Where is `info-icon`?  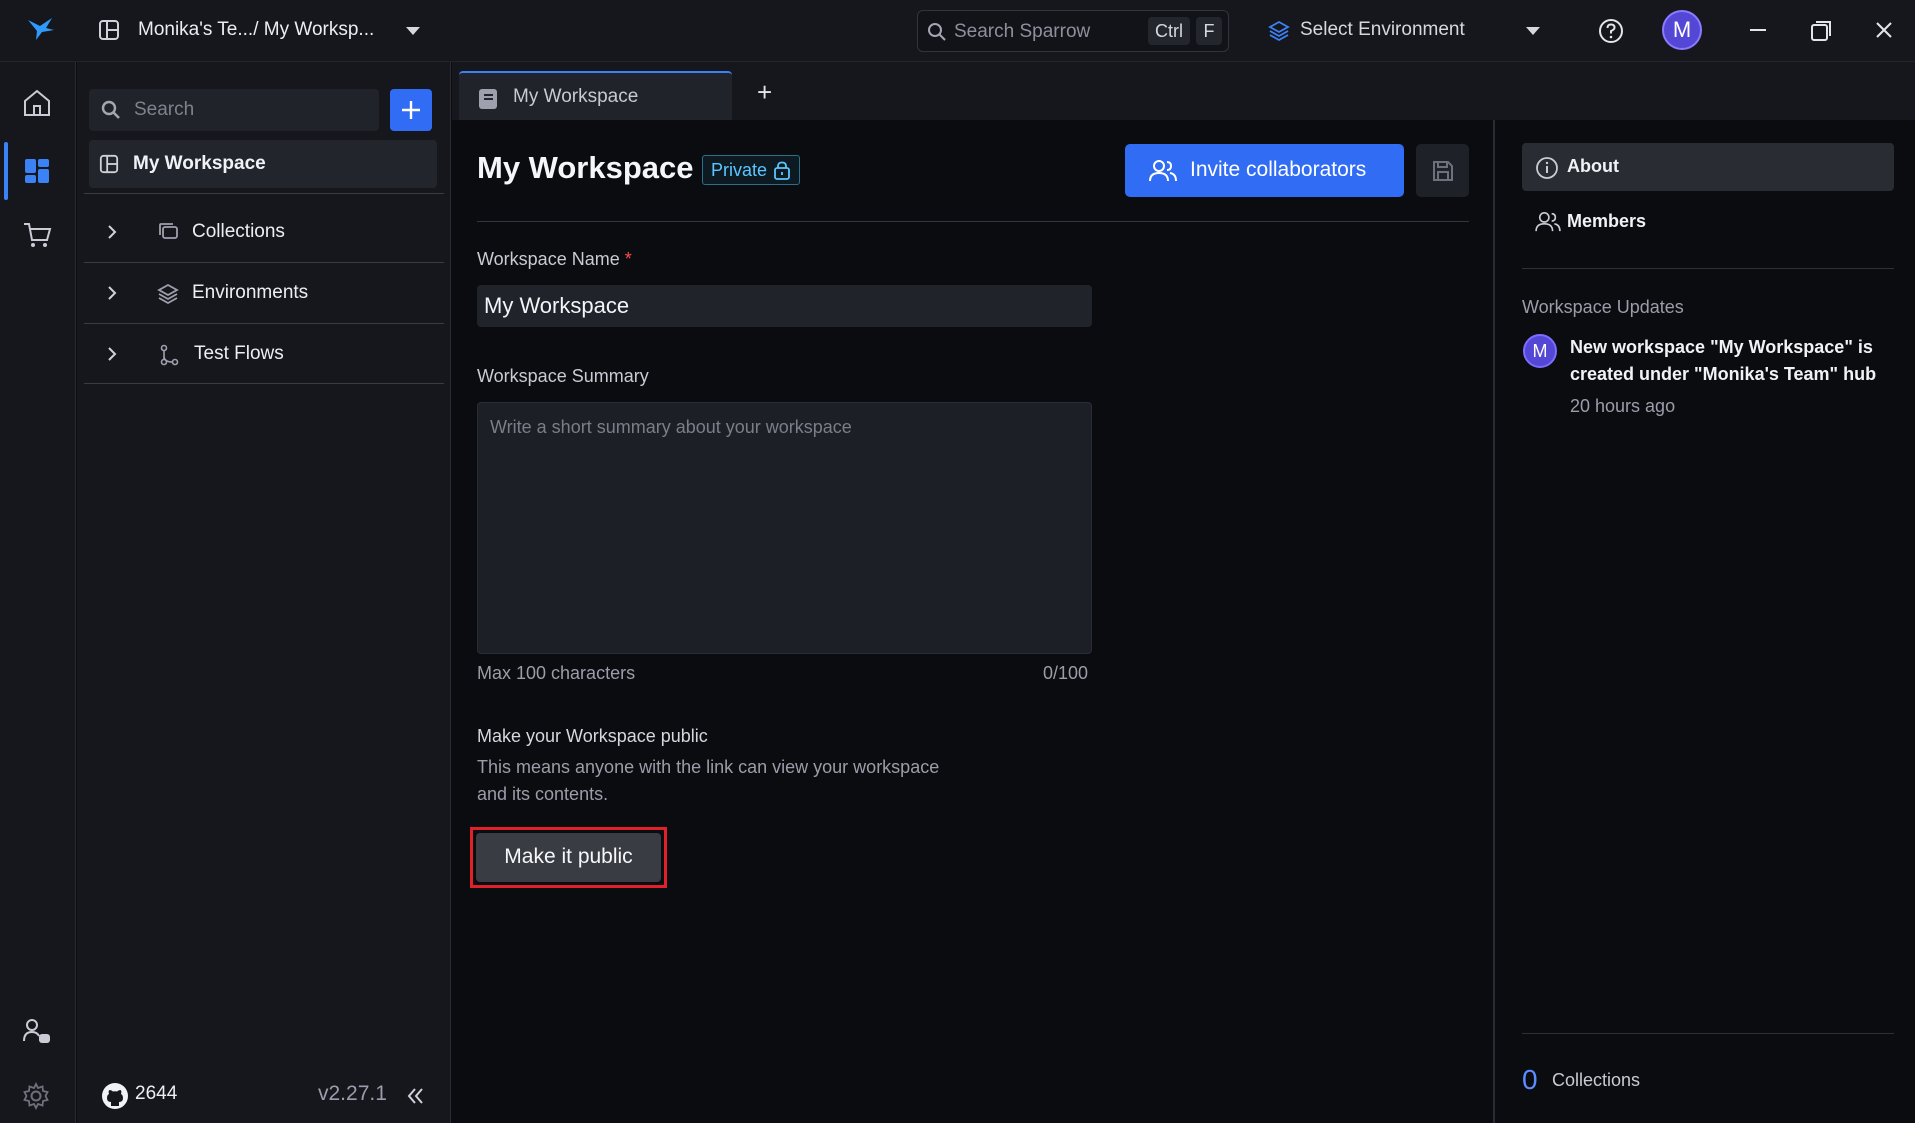 info-icon is located at coordinates (1547, 168).